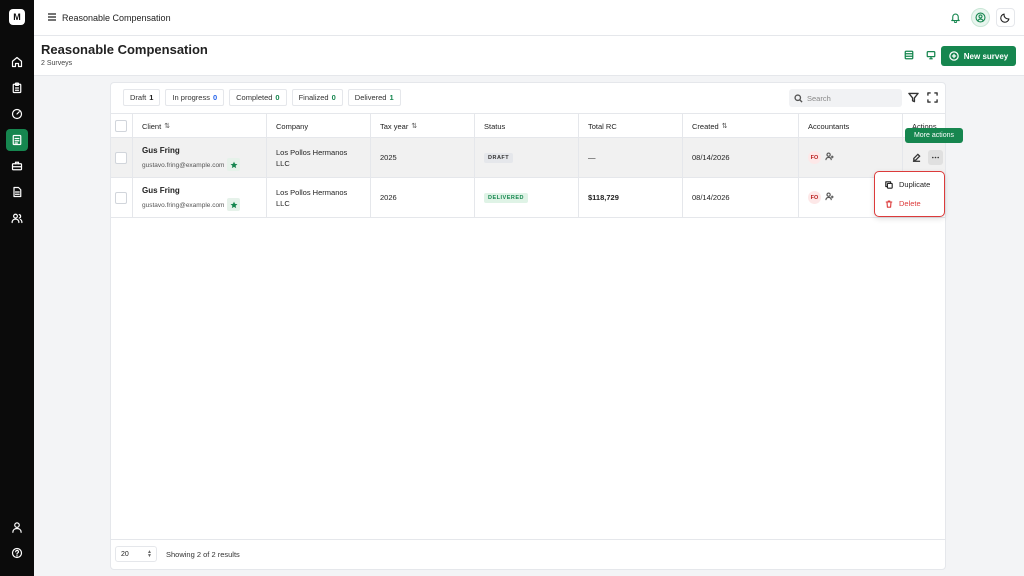 Image resolution: width=1024 pixels, height=576 pixels. Describe the element at coordinates (526, 126) in the screenshot. I see `column-status: Status` at that location.